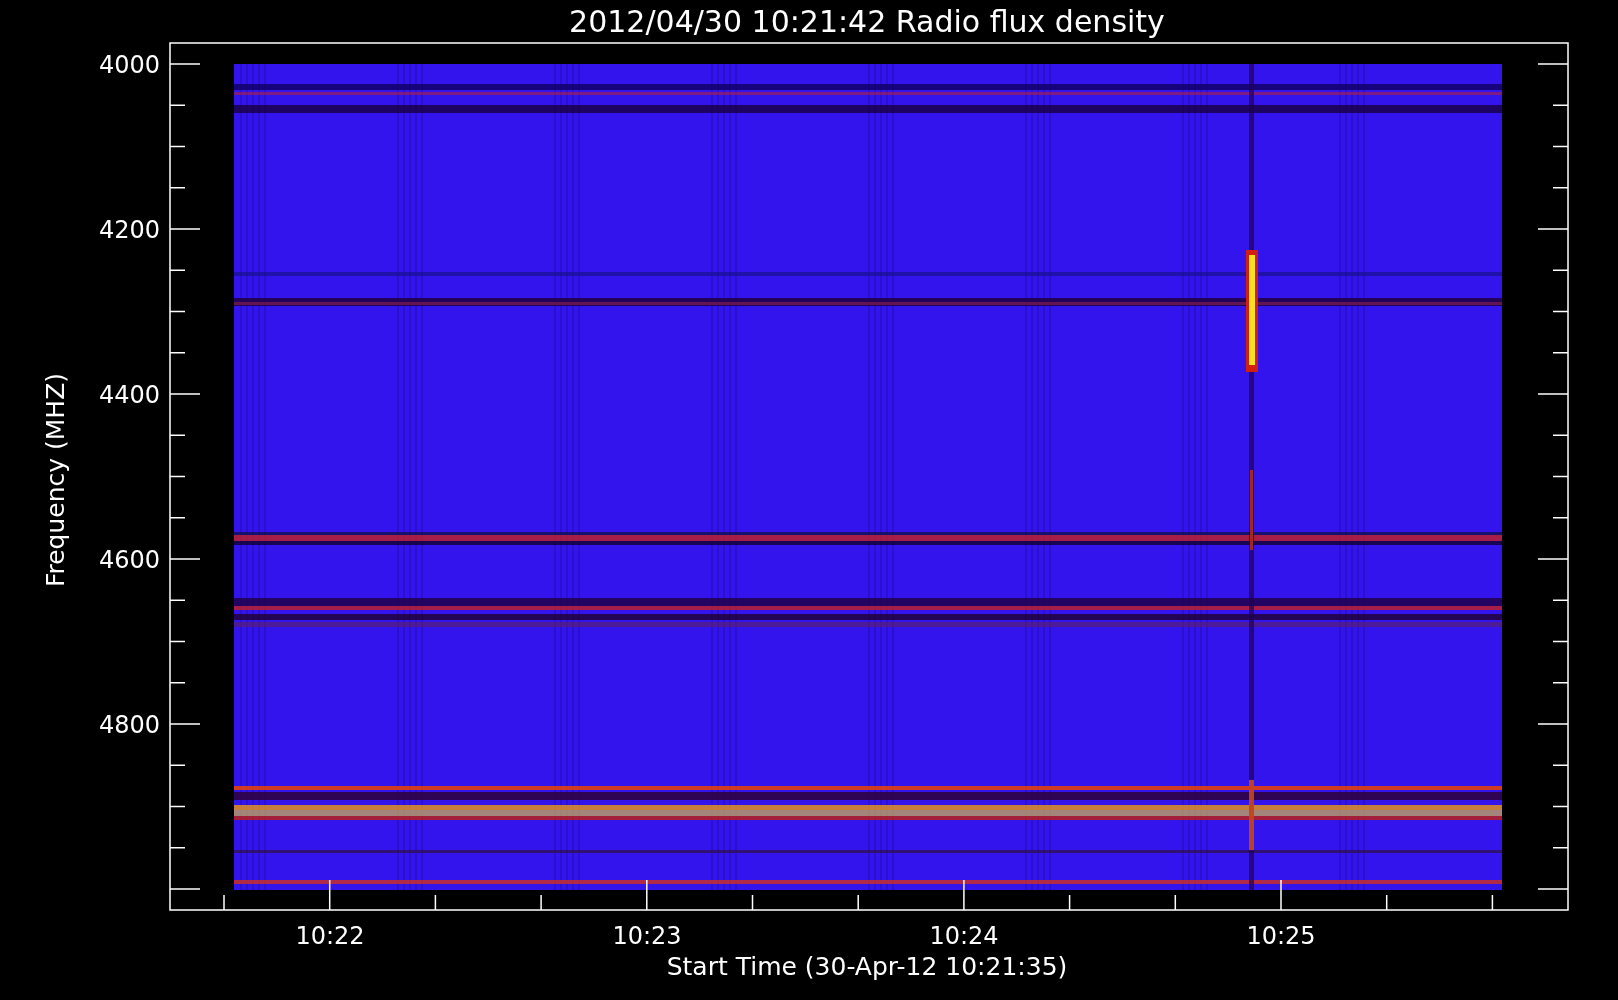 The height and width of the screenshot is (1000, 1618). I want to click on x-axis-label: Start Time (30-Apr-12 10:21:35), so click(867, 966).